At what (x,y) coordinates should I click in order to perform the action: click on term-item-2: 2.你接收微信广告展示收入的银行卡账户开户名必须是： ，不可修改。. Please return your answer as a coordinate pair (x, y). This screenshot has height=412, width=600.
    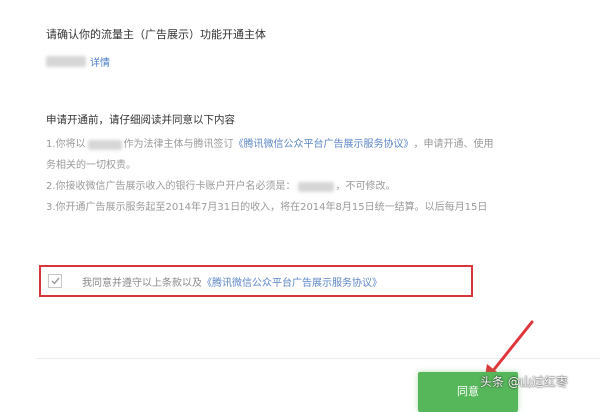
    Looking at the image, I should click on (323, 186).